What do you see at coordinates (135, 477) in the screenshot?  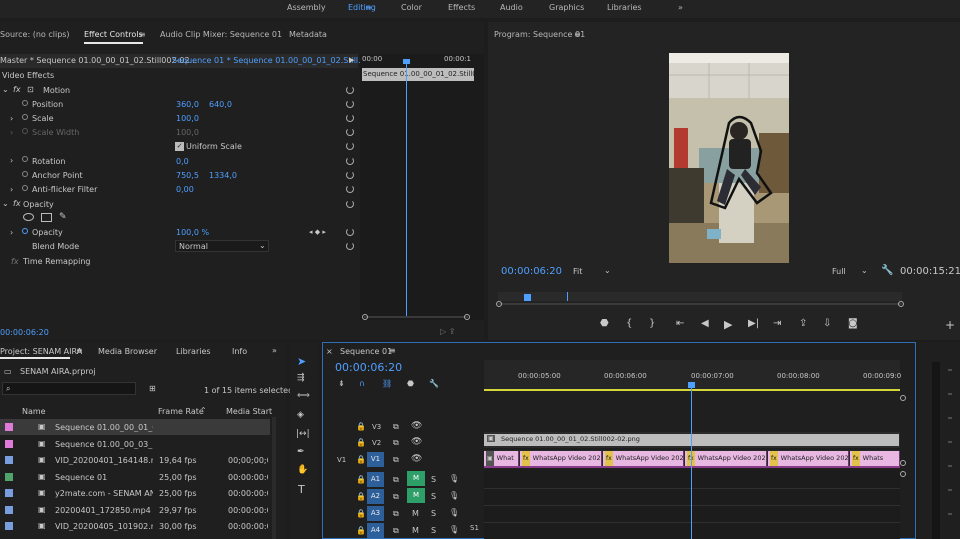 I see `project-list-item: ▣ Sequence 01 25,00 fps 00:00:00:0` at bounding box center [135, 477].